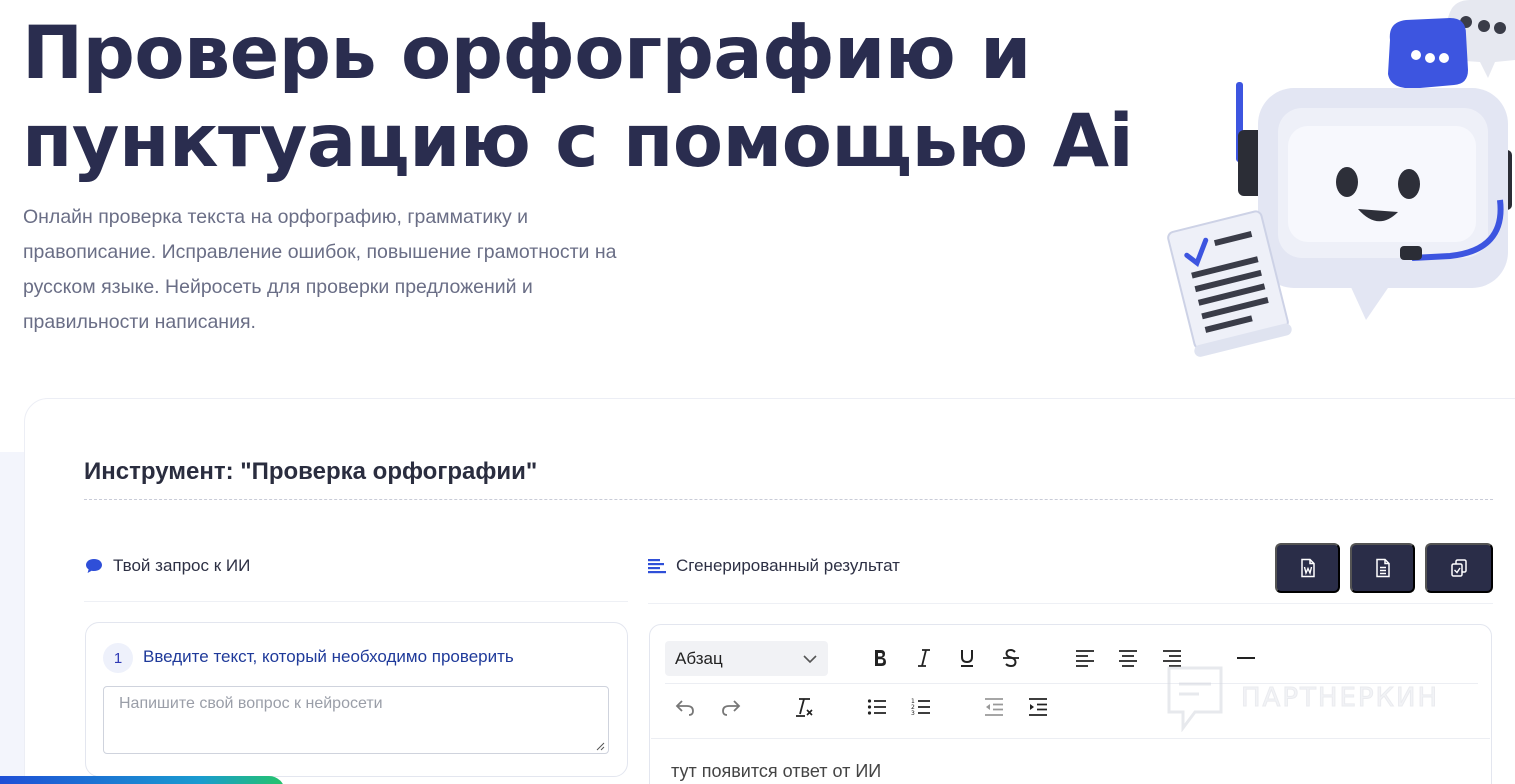 The width and height of the screenshot is (1515, 784). I want to click on italic-icon, so click(924, 658).